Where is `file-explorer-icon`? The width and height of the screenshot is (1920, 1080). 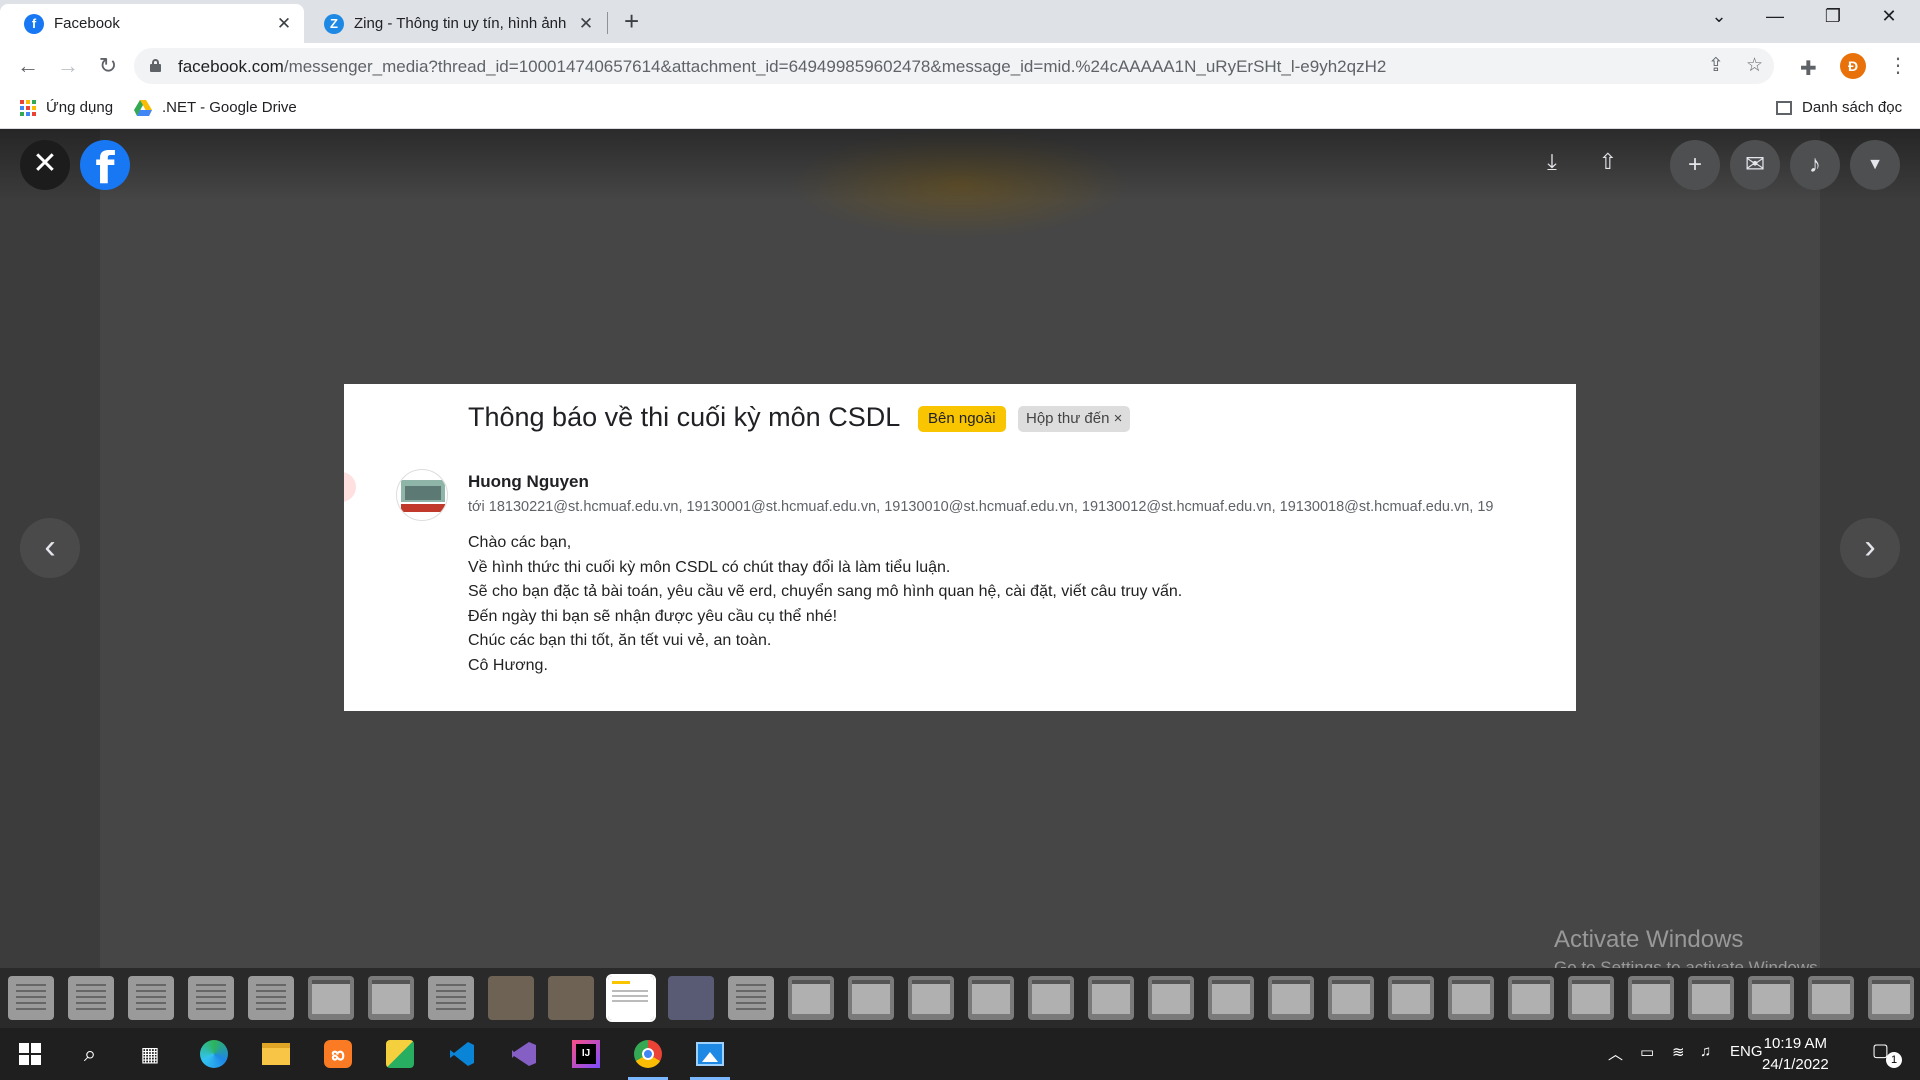
file-explorer-icon is located at coordinates (276, 1054).